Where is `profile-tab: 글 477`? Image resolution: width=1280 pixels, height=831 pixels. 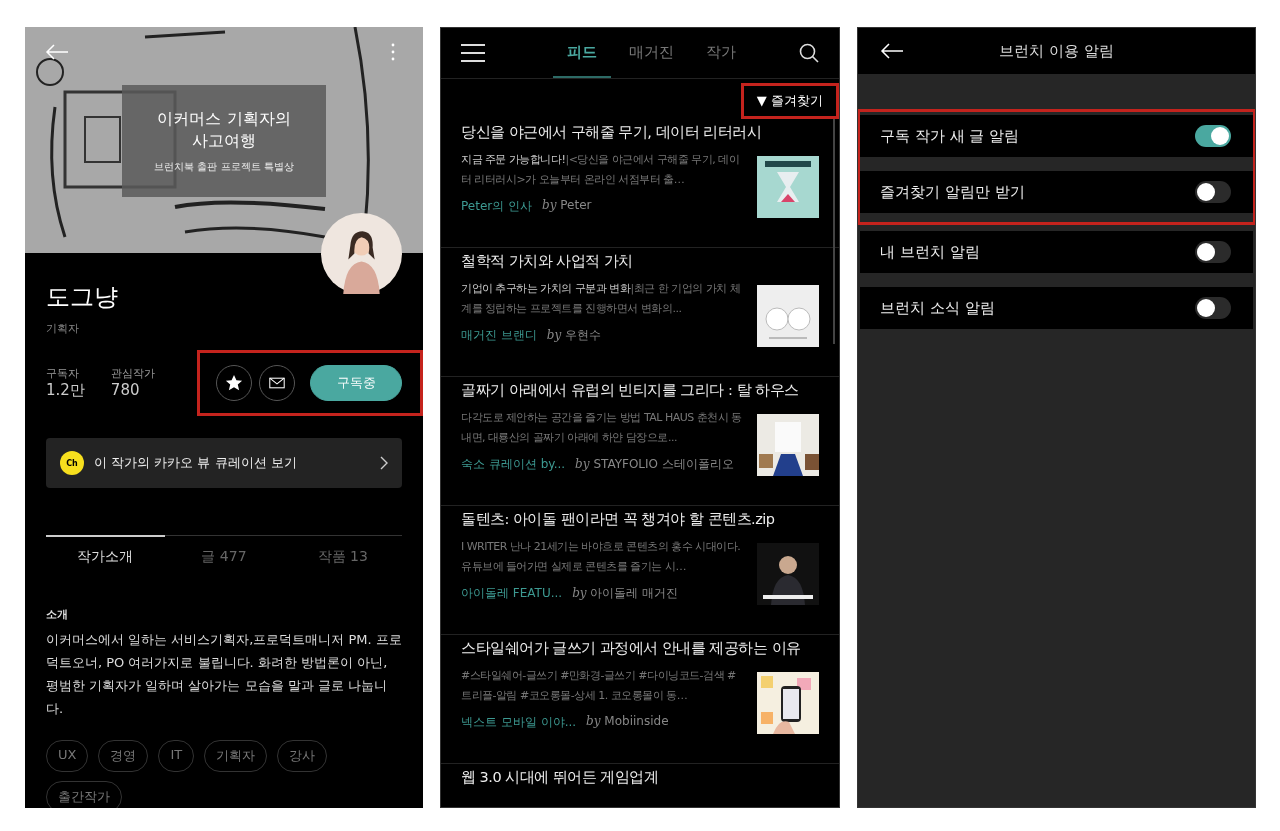
profile-tab: 글 477 is located at coordinates (224, 556).